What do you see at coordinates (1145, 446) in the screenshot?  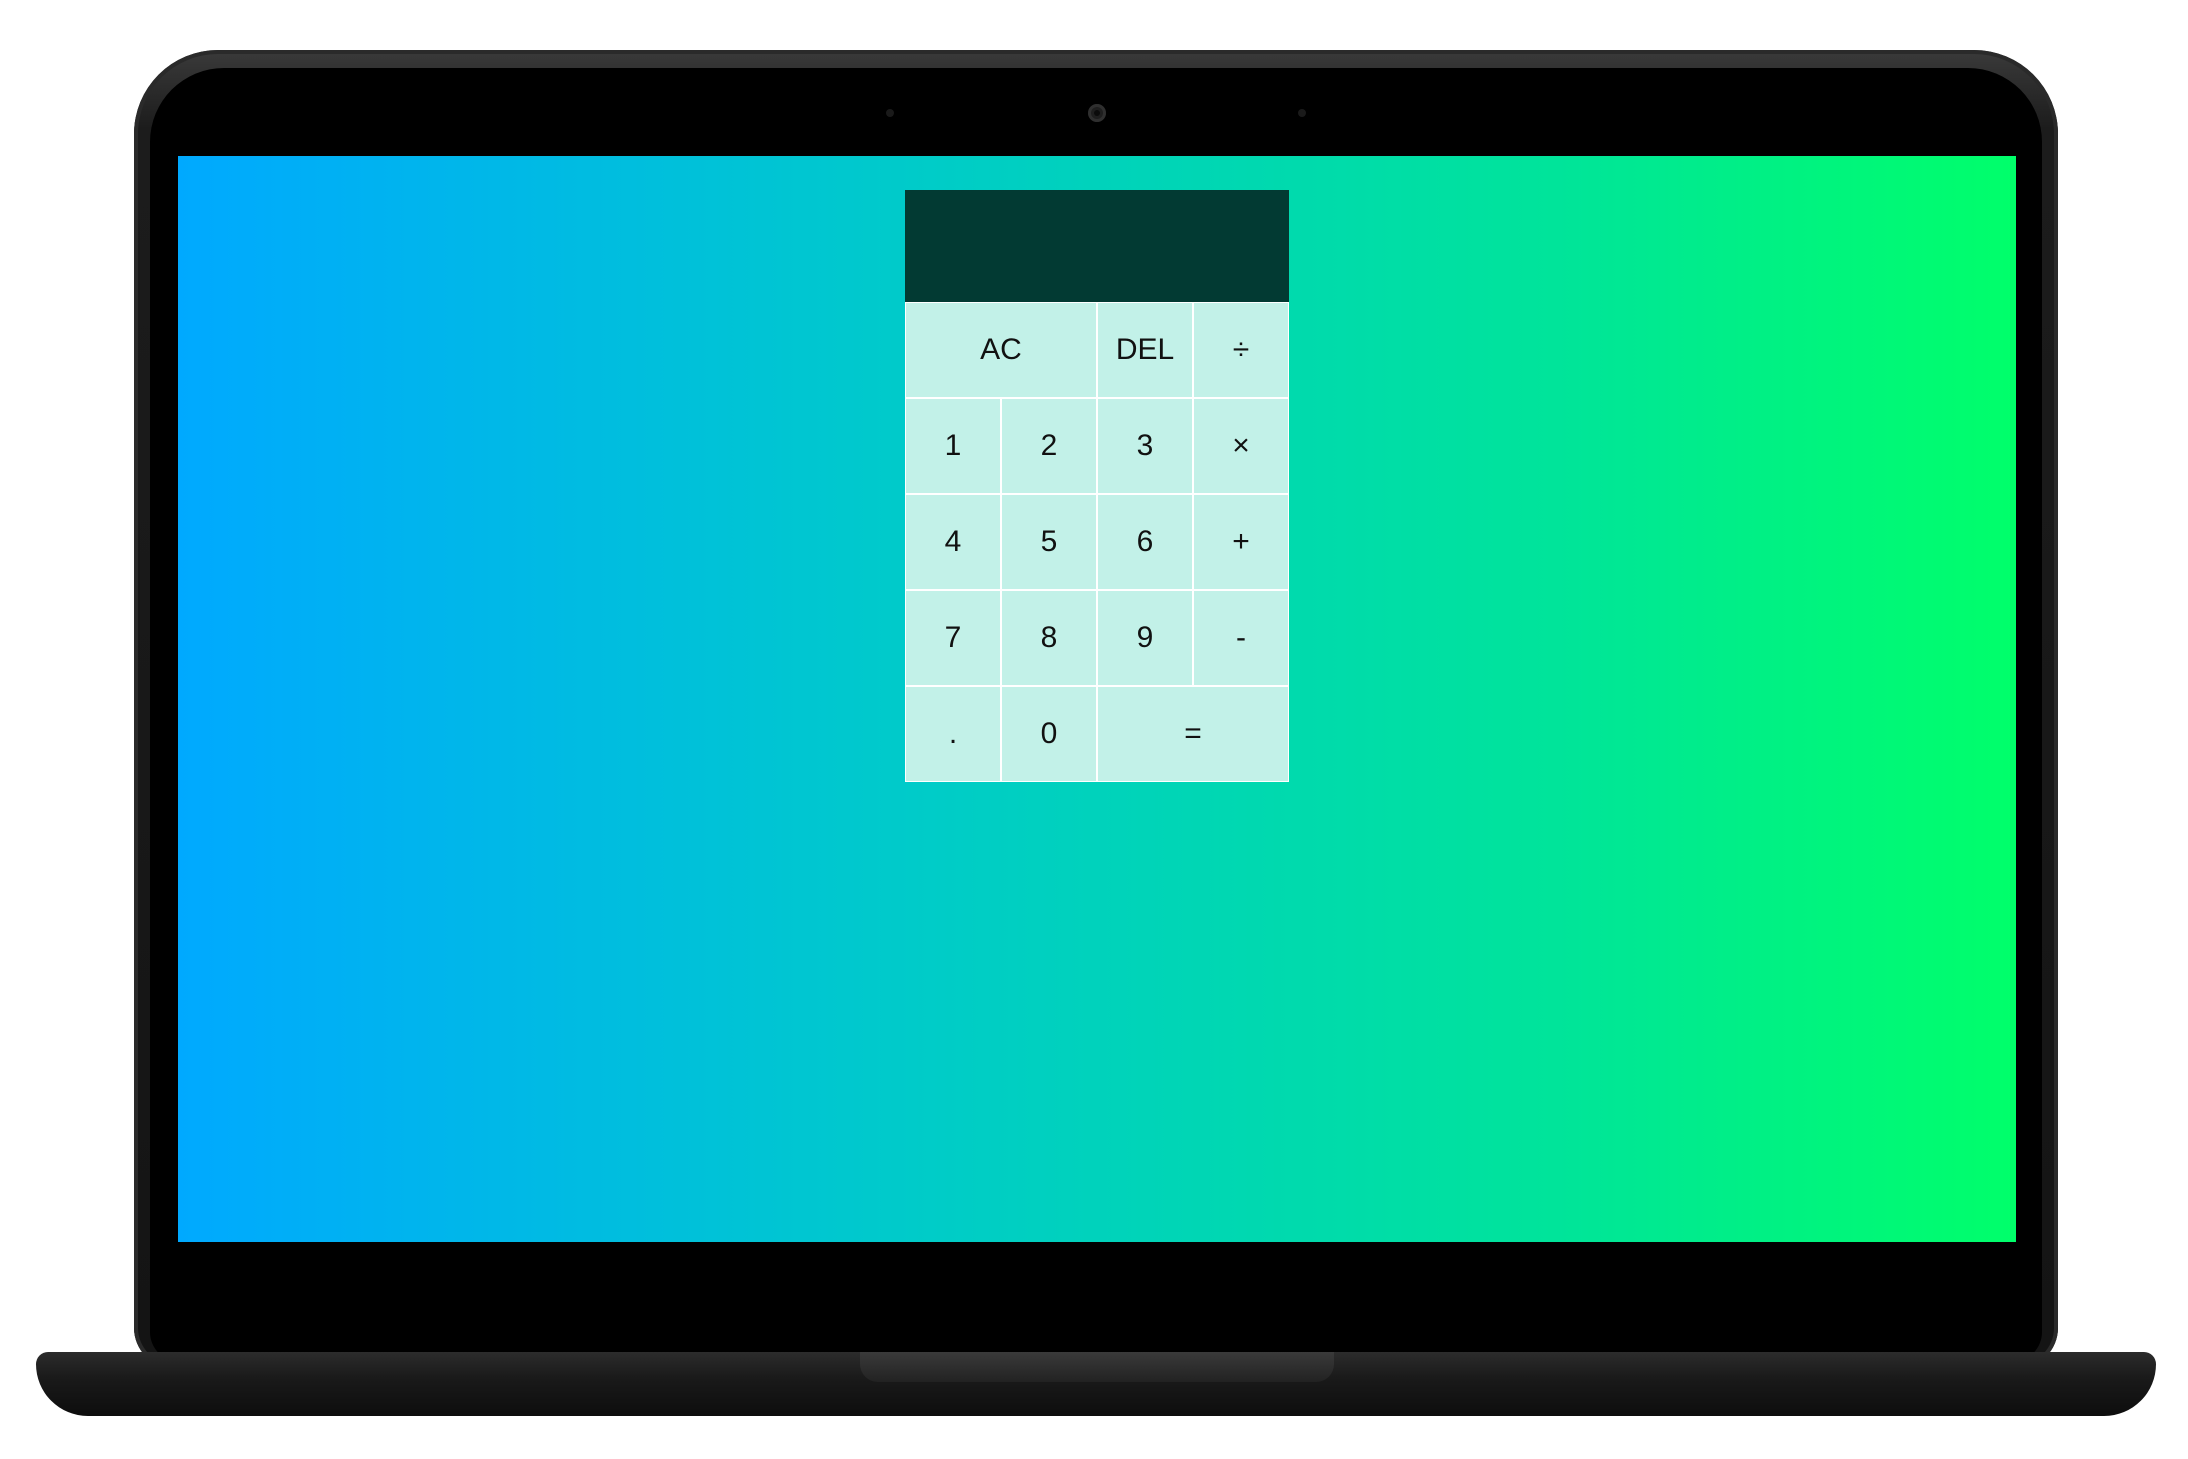 I see `digit-3-button: 3` at bounding box center [1145, 446].